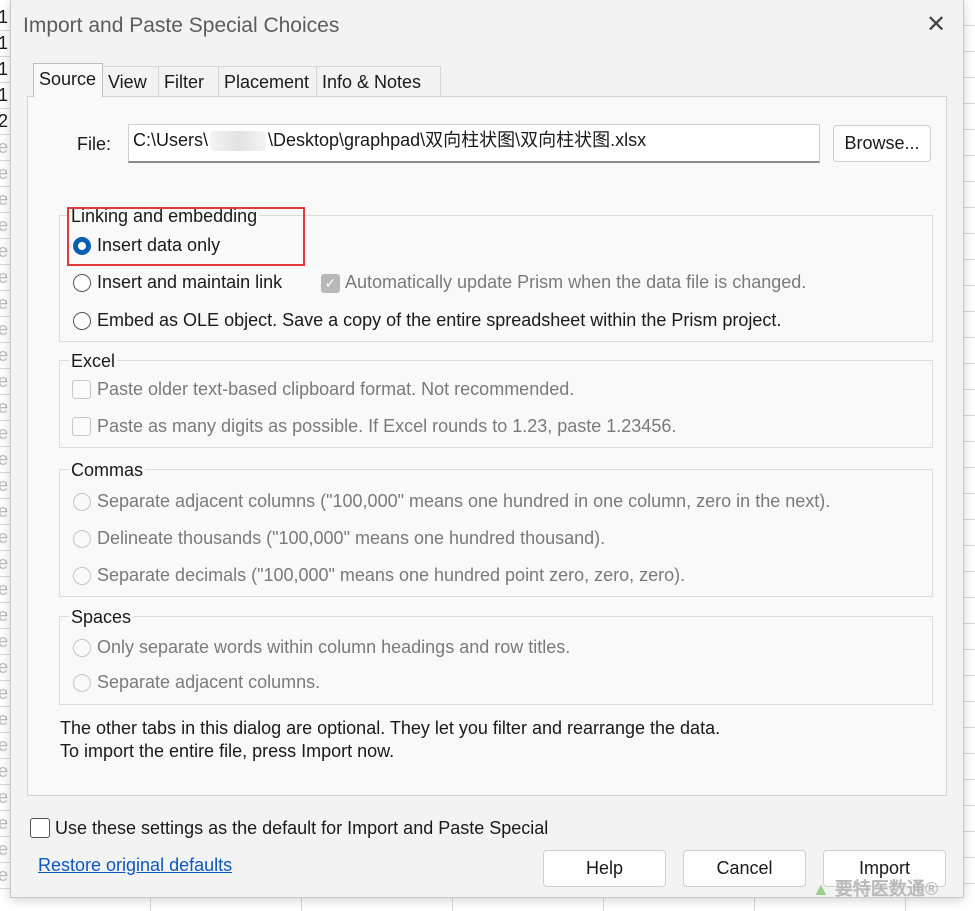 Image resolution: width=975 pixels, height=911 pixels. What do you see at coordinates (330, 283) in the screenshot?
I see `auto-update-checkbox: ✓` at bounding box center [330, 283].